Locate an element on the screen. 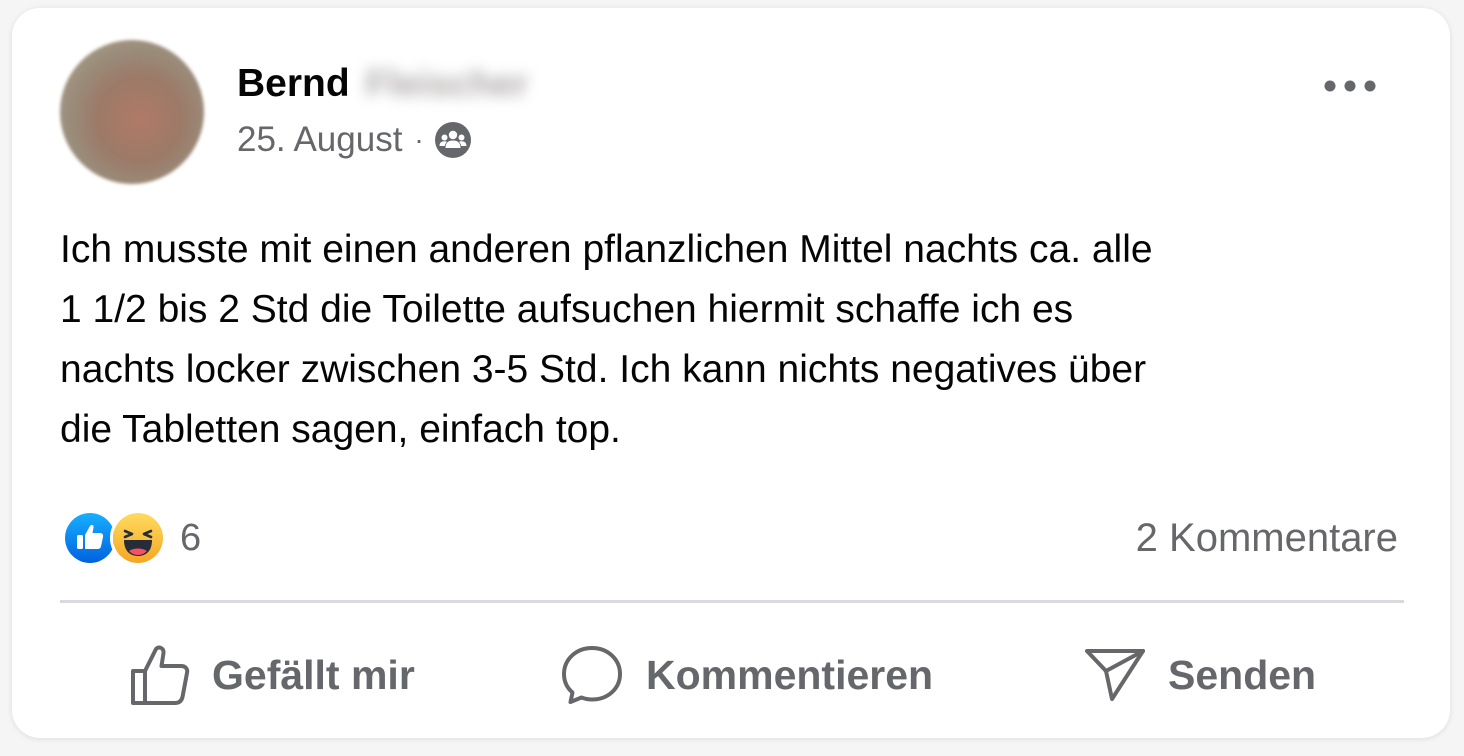 Image resolution: width=1464 pixels, height=756 pixels. post-meta: 25. August · is located at coordinates (354, 140).